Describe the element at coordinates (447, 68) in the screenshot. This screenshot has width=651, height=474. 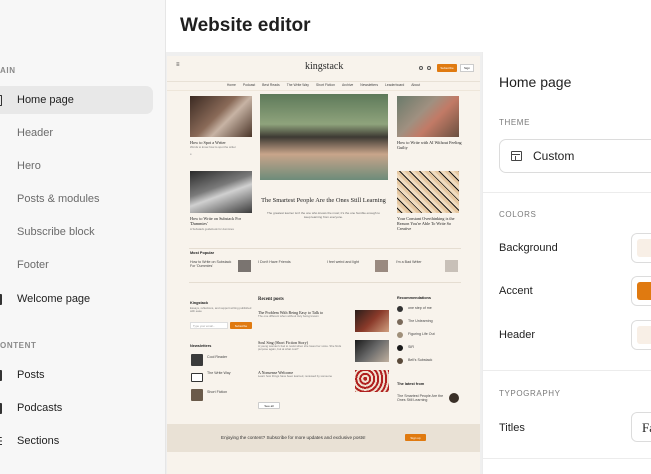
I see `preview-subscribe-button: Subscribe` at that location.